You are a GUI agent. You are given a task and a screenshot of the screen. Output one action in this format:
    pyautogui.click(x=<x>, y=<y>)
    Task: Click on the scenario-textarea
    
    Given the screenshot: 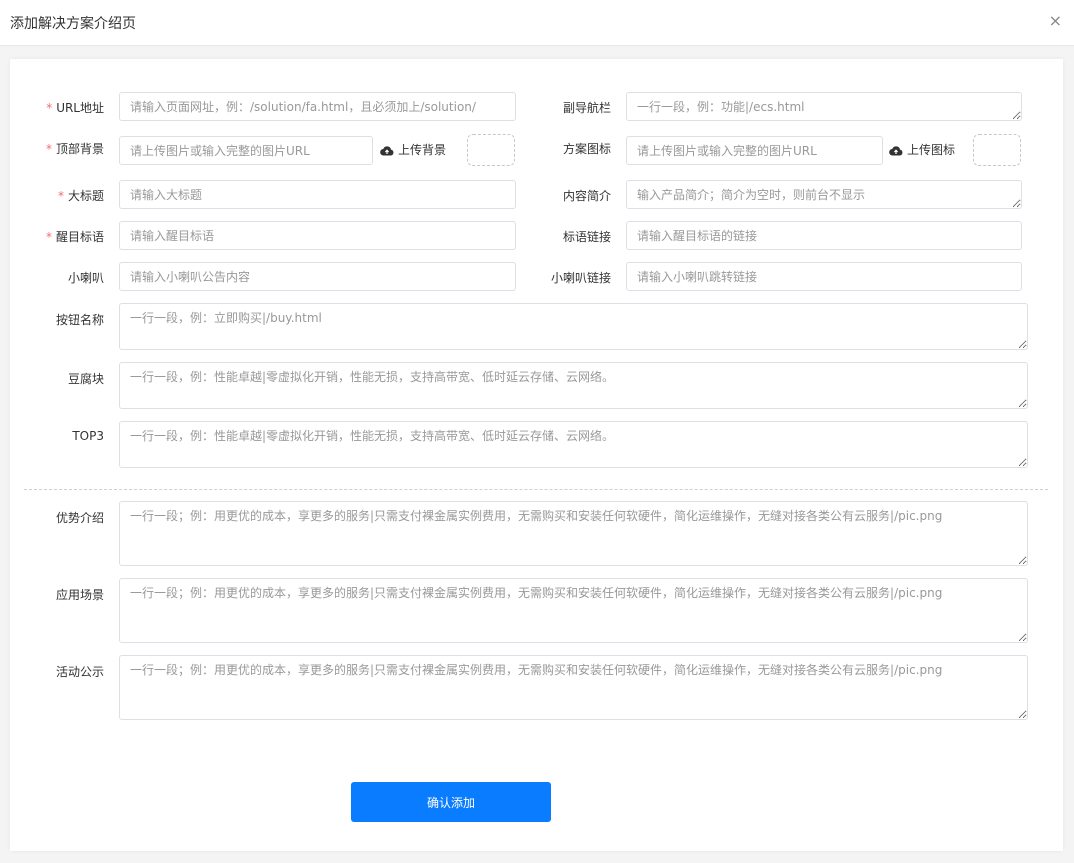 What is the action you would take?
    pyautogui.click(x=573, y=610)
    